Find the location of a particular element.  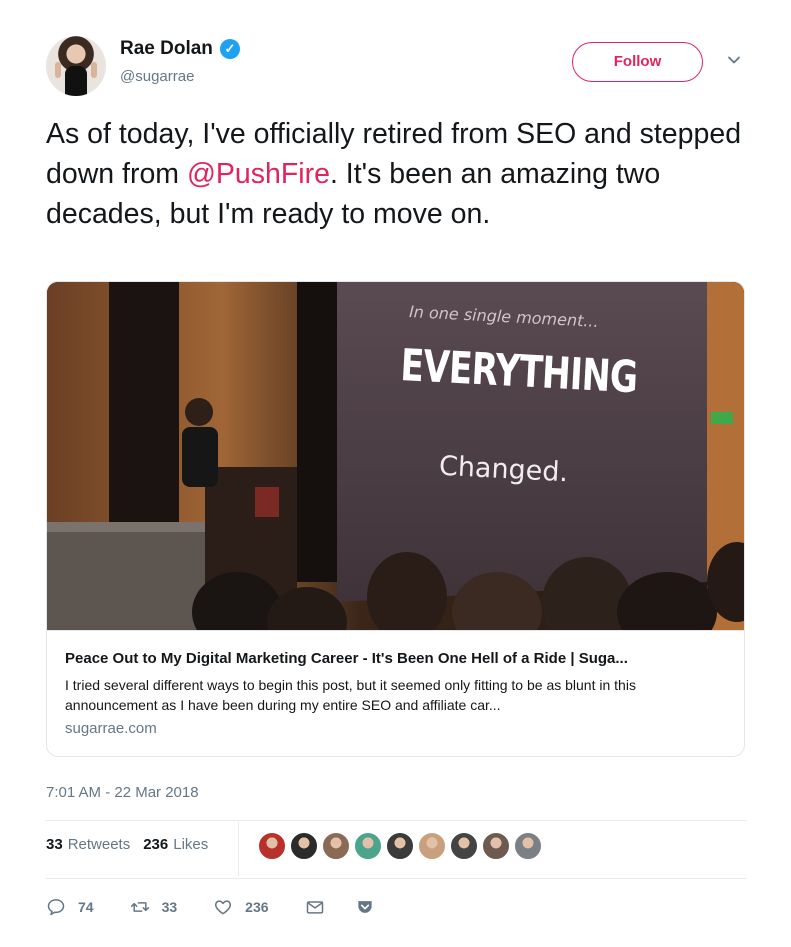

likes-stat: 236 Likes is located at coordinates (175, 844).